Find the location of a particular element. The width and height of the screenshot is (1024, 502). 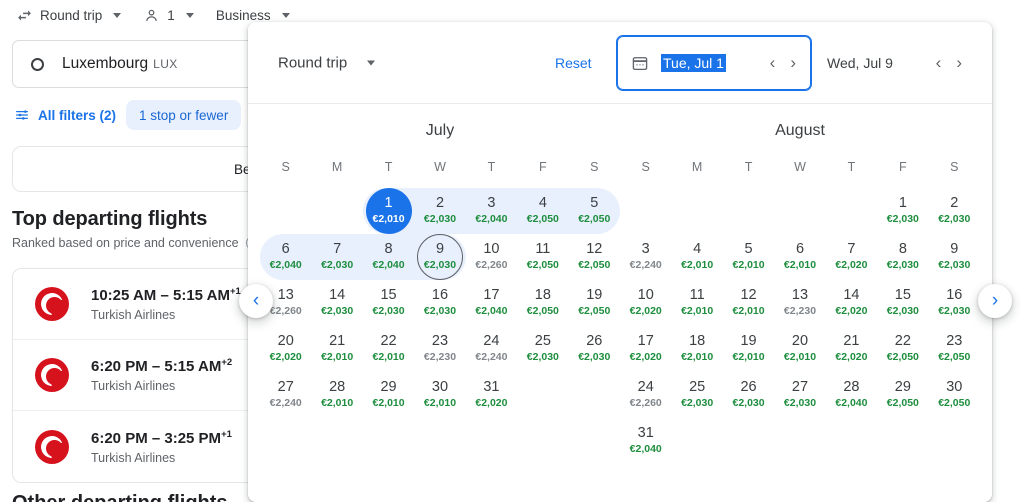

day-number: 8 is located at coordinates (902, 249).